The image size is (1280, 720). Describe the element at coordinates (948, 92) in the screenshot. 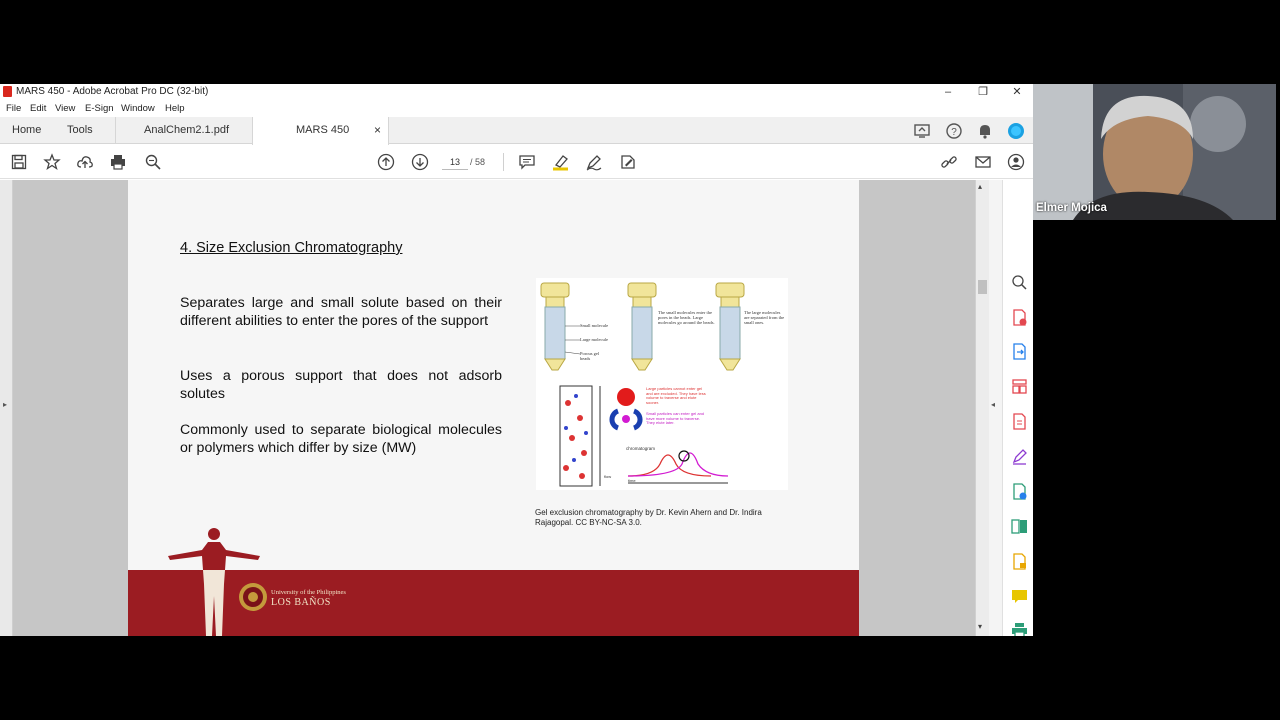

I see `minimize-button: –` at that location.